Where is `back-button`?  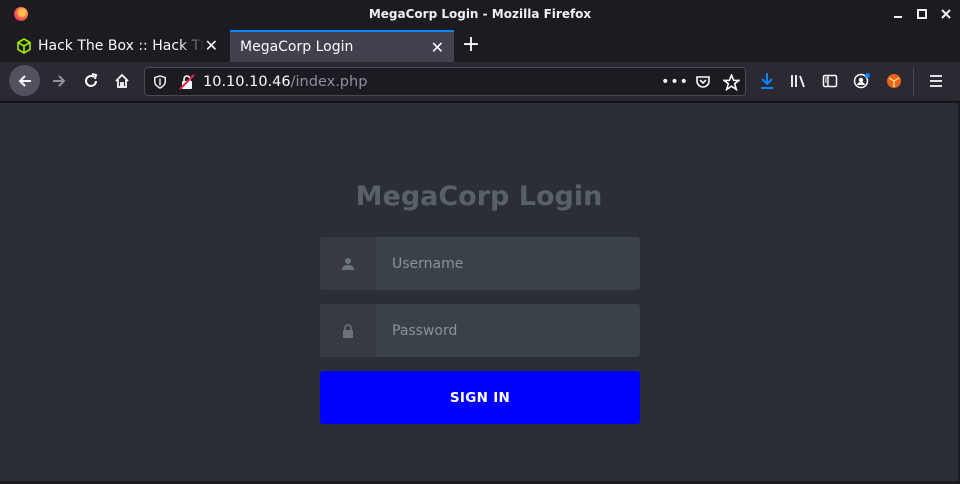 back-button is located at coordinates (24, 80).